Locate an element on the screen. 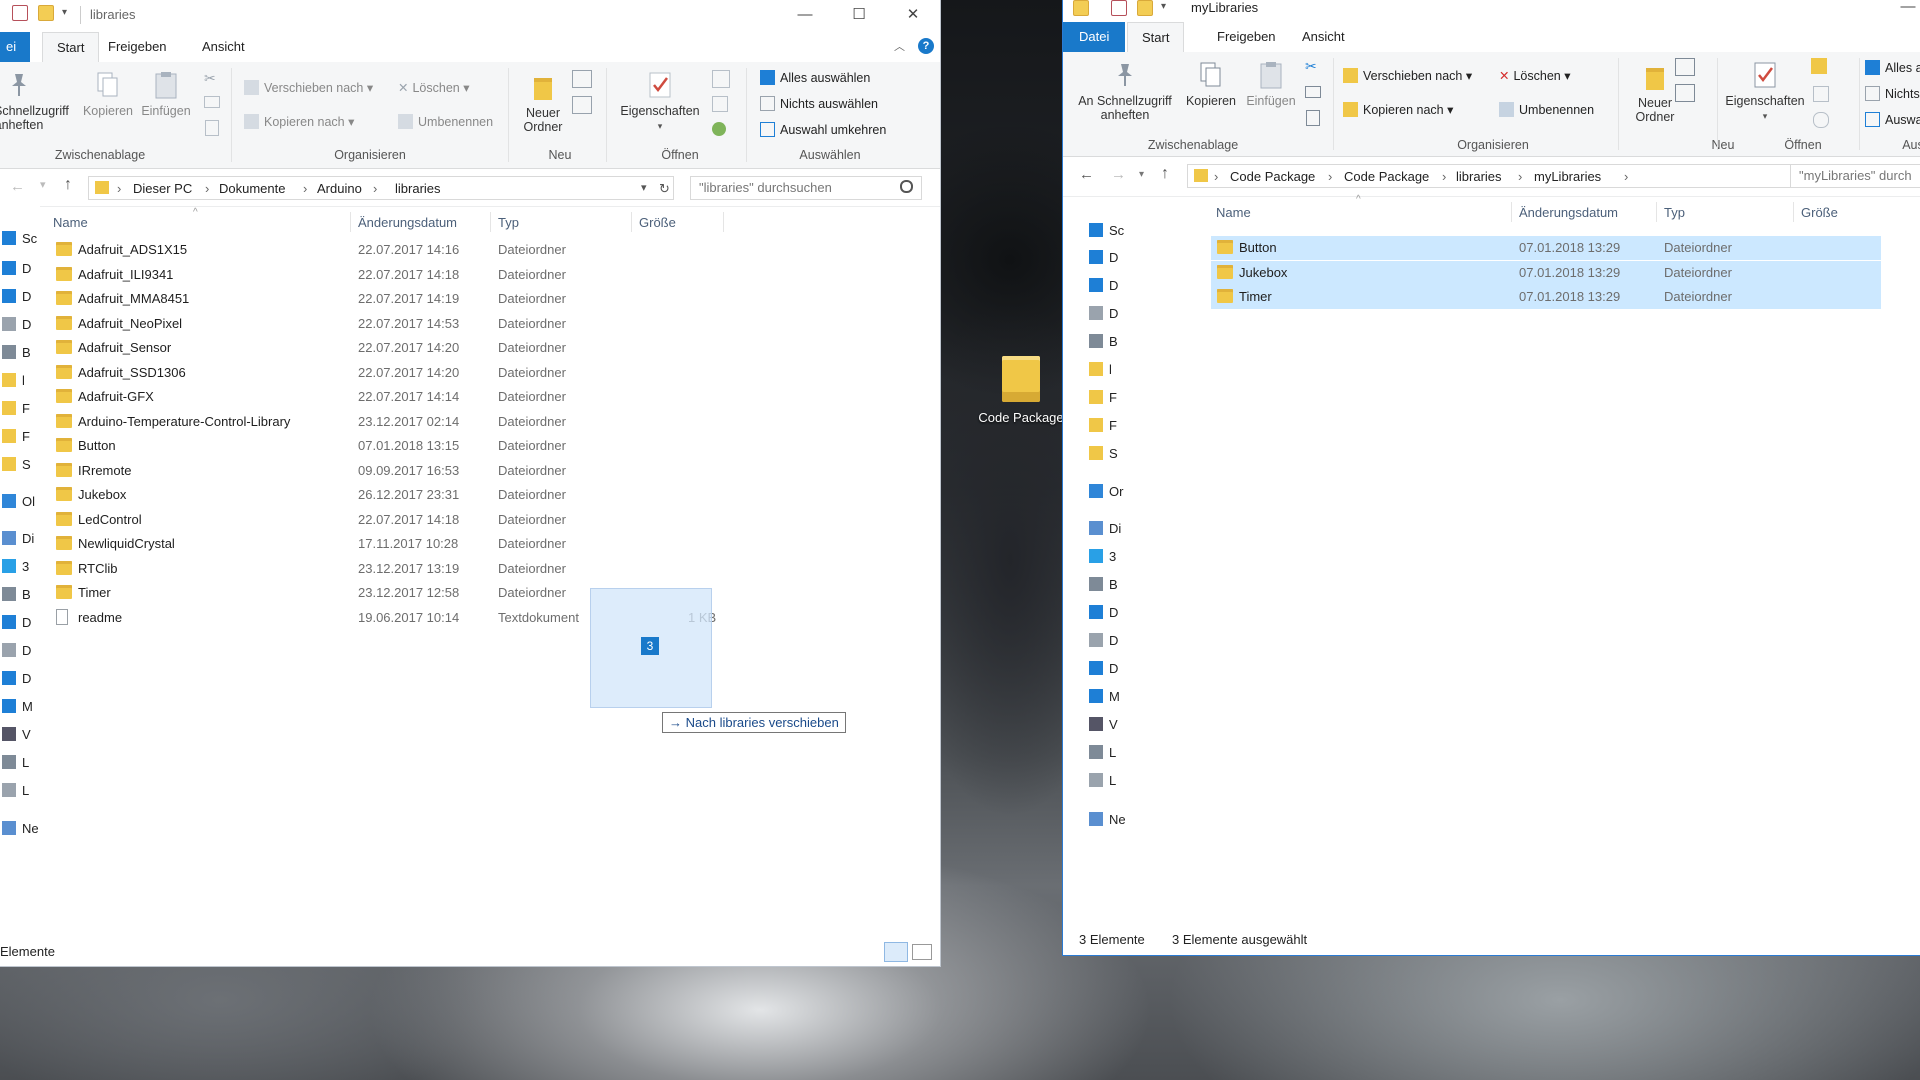 The width and height of the screenshot is (1920, 1080). forward-button: → is located at coordinates (1118, 174).